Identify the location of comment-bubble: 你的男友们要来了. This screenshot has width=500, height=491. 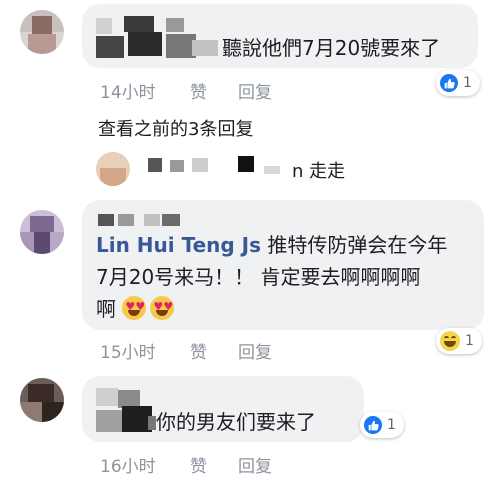
(223, 409).